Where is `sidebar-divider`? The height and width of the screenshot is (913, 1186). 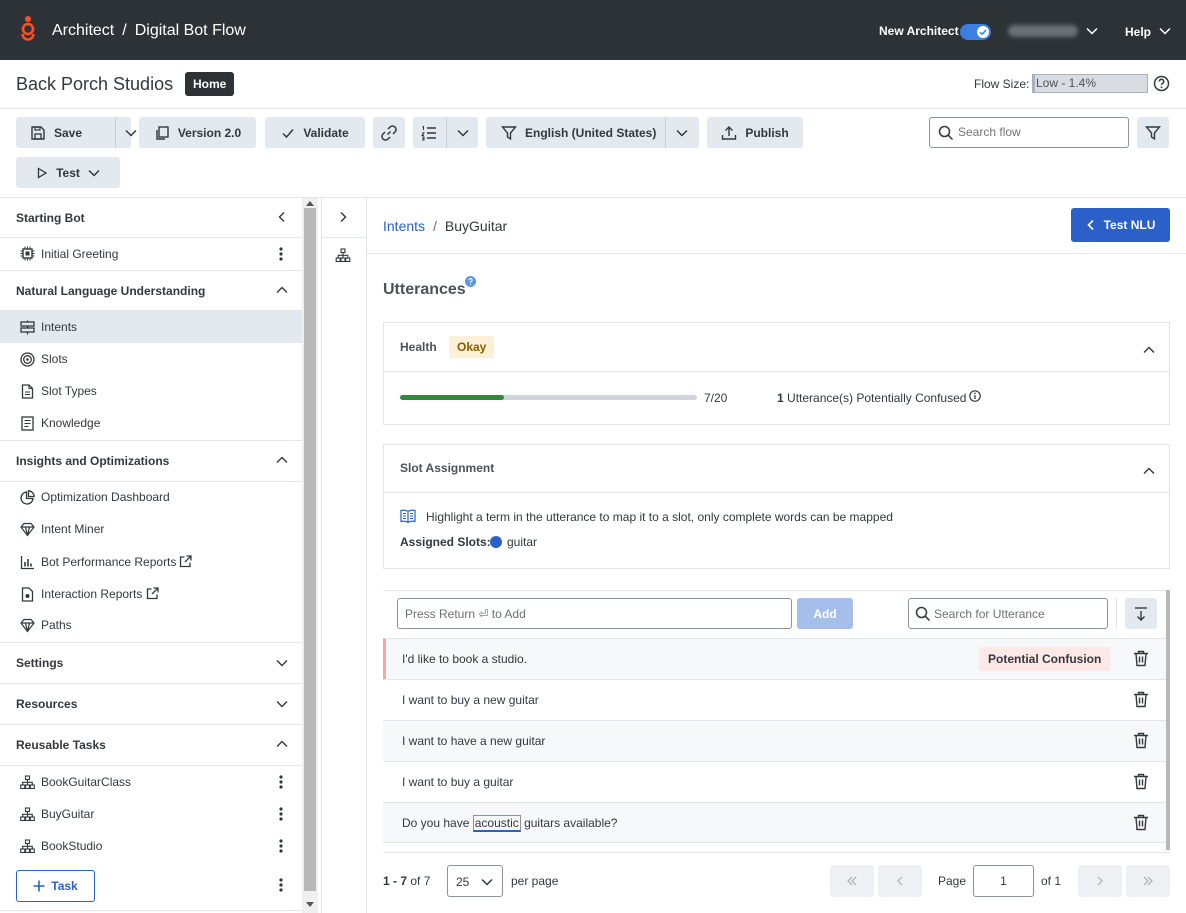 sidebar-divider is located at coordinates (151, 642).